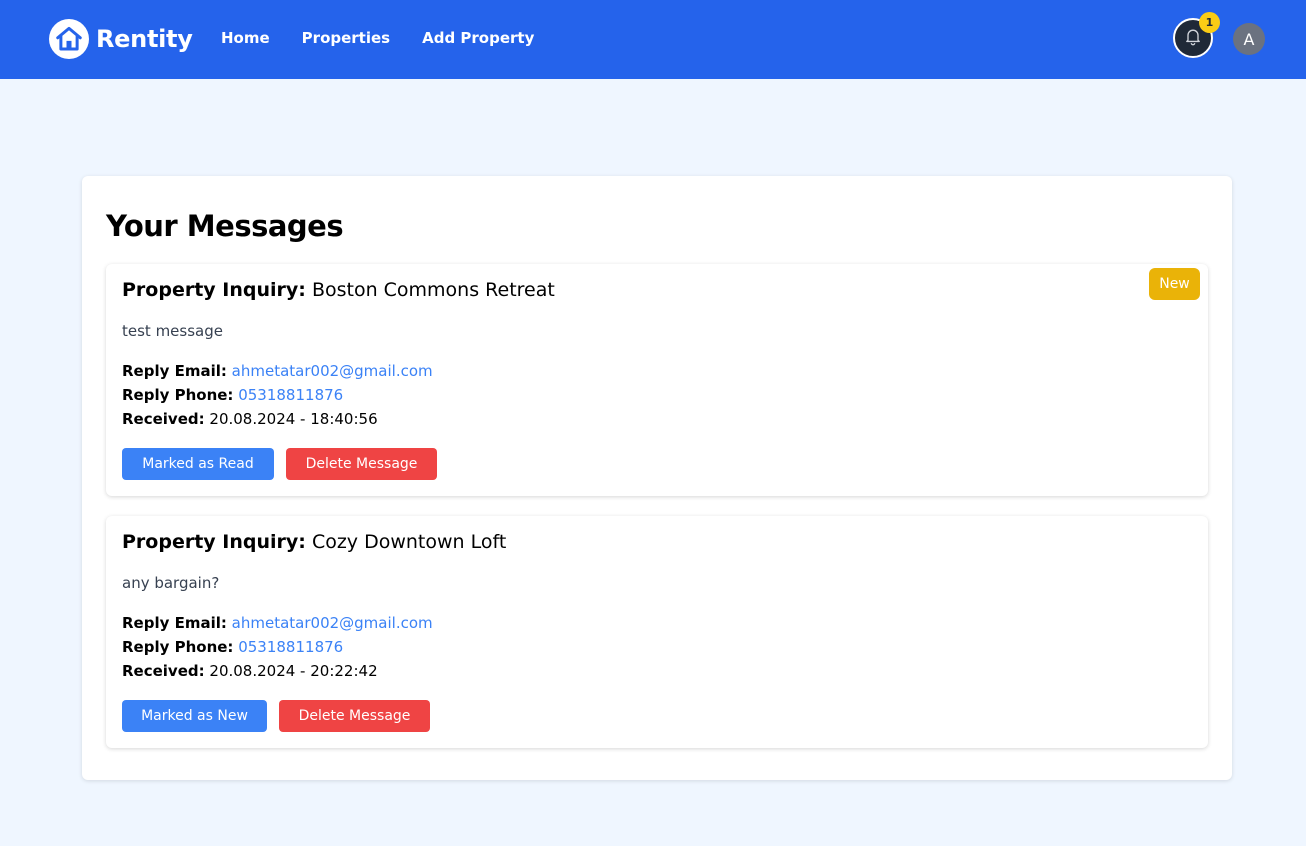 Image resolution: width=1306 pixels, height=846 pixels. Describe the element at coordinates (1193, 38) in the screenshot. I see `bell-icon` at that location.